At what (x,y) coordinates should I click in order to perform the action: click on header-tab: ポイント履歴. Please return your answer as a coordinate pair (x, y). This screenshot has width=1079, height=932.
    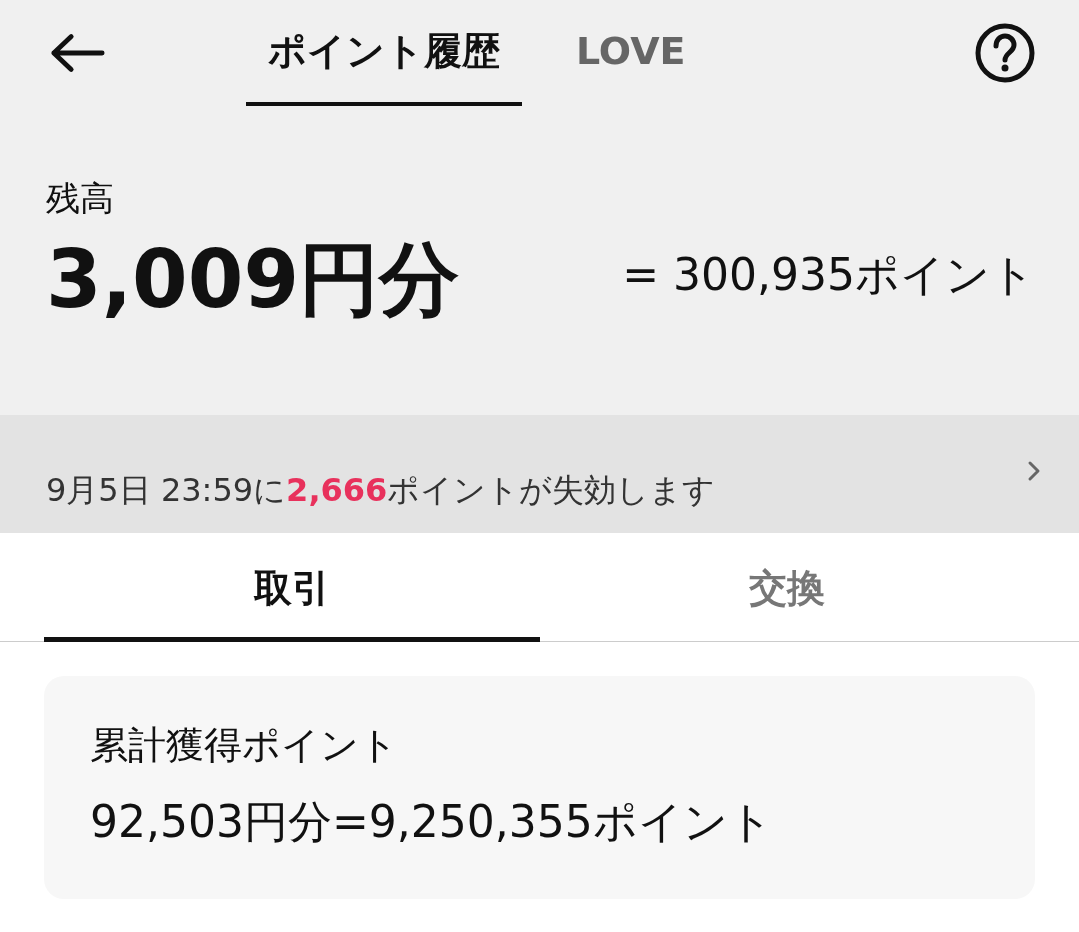
    Looking at the image, I should click on (384, 53).